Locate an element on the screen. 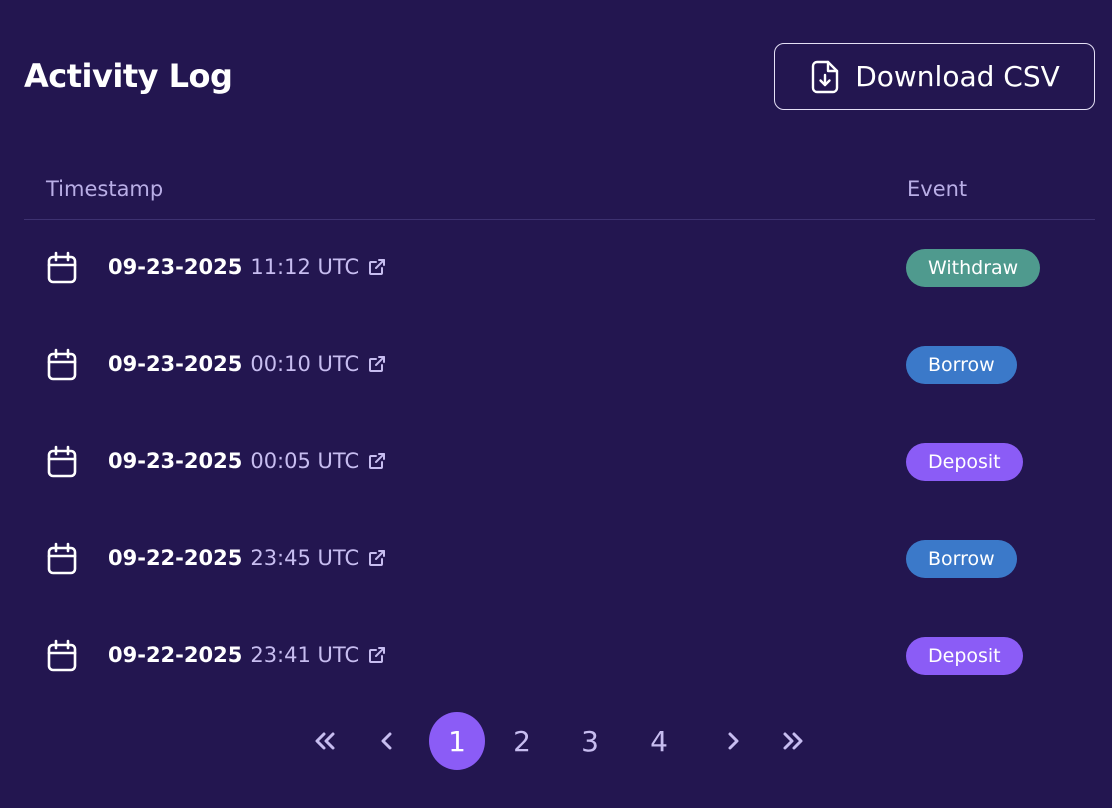  table-row: 09-23-2025 00:10 UTC Borrow is located at coordinates (559, 365).